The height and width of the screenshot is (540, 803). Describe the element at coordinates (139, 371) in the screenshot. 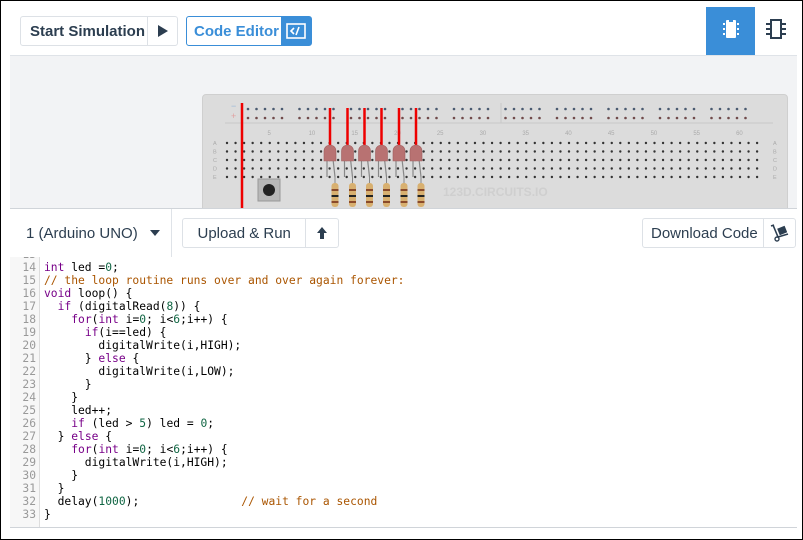

I see `code-text: digitalWrite(i,LOW);` at that location.